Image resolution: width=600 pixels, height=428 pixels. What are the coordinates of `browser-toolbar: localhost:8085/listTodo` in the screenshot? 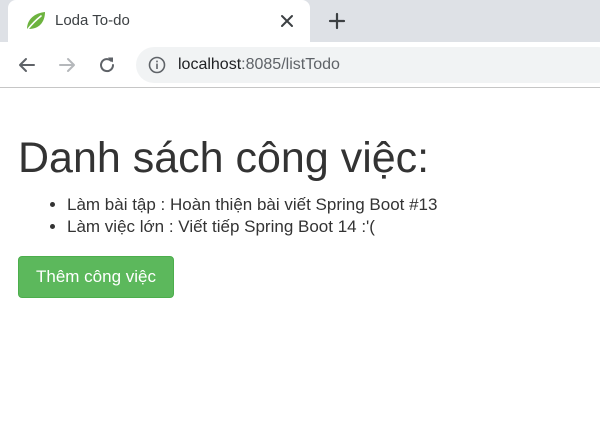 It's located at (300, 65).